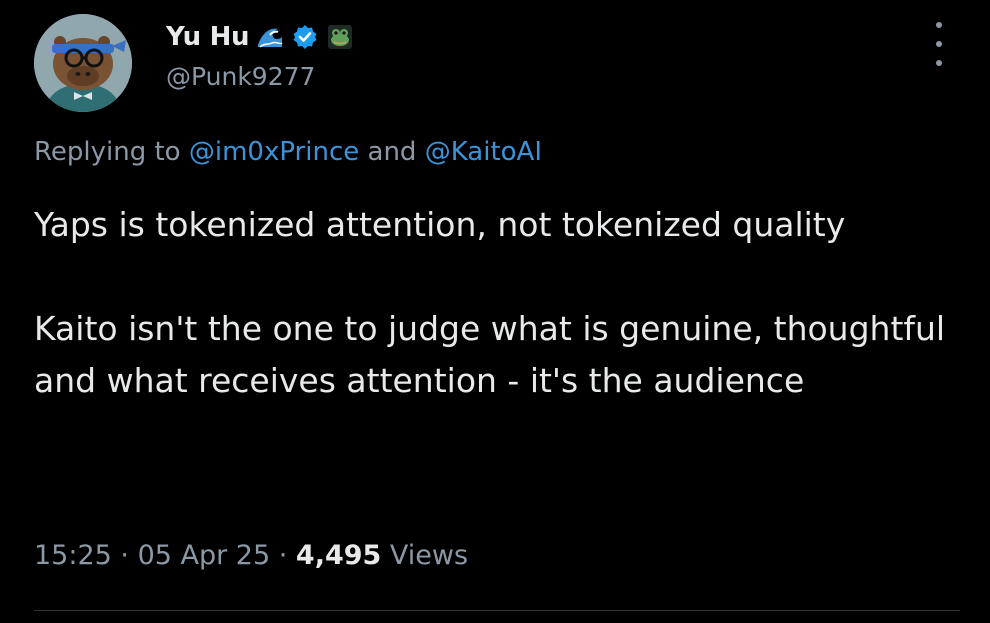  Describe the element at coordinates (204, 555) in the screenshot. I see `tweet-date: 05 Apr 25` at that location.